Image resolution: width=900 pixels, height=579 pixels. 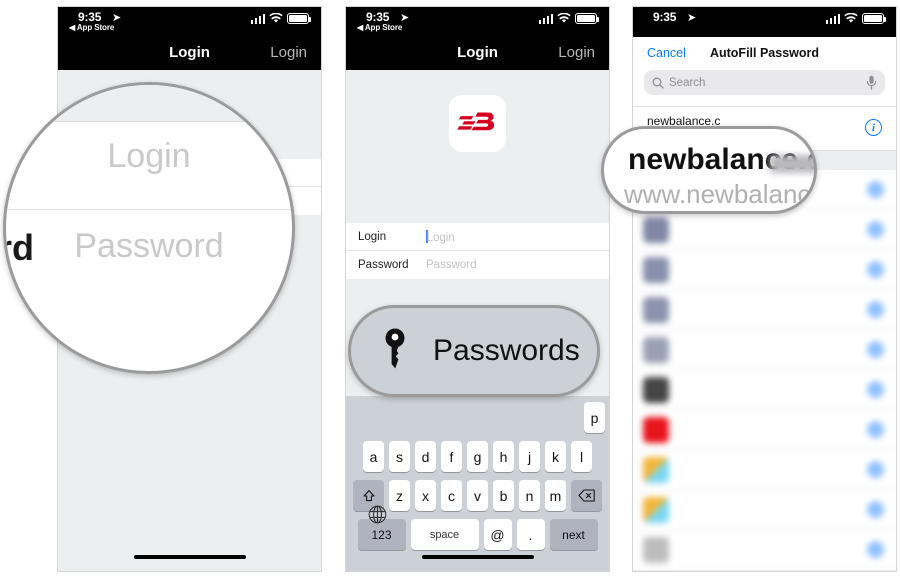 I want to click on keyboard-row-bottom: 123 space @ . next, so click(x=477, y=527).